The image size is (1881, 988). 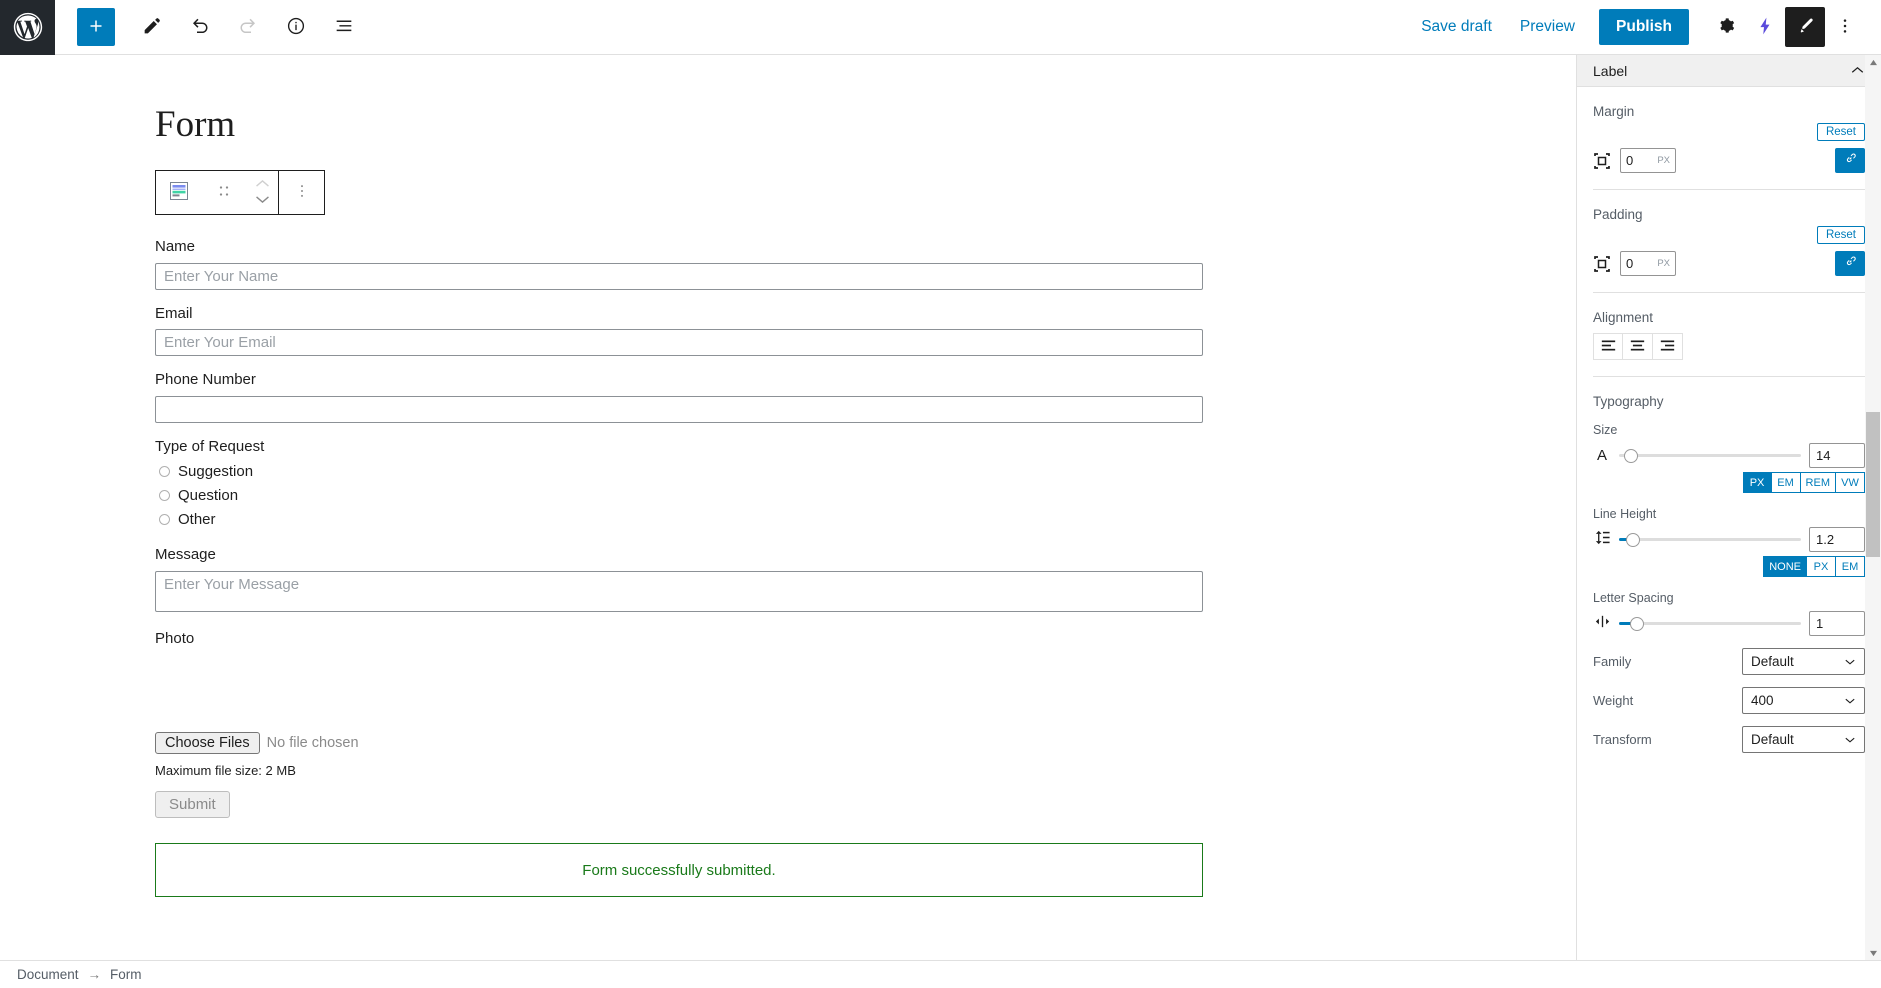 I want to click on text-transform-label: Transform, so click(x=1622, y=739).